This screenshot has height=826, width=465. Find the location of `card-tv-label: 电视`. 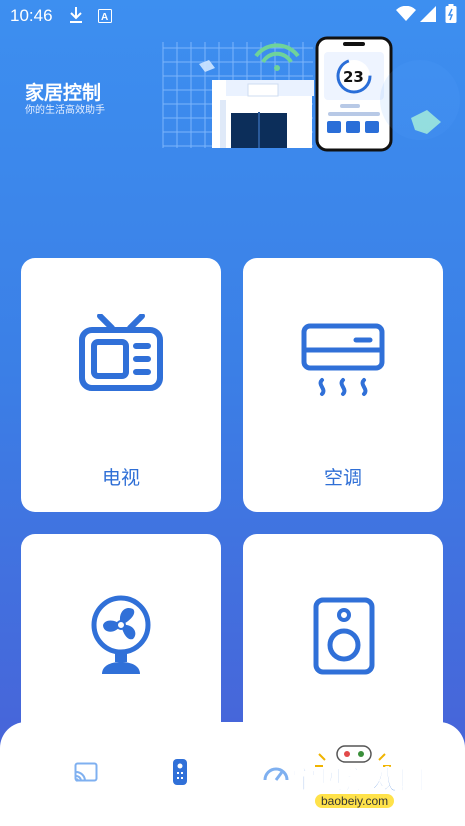

card-tv-label: 电视 is located at coordinates (120, 478).